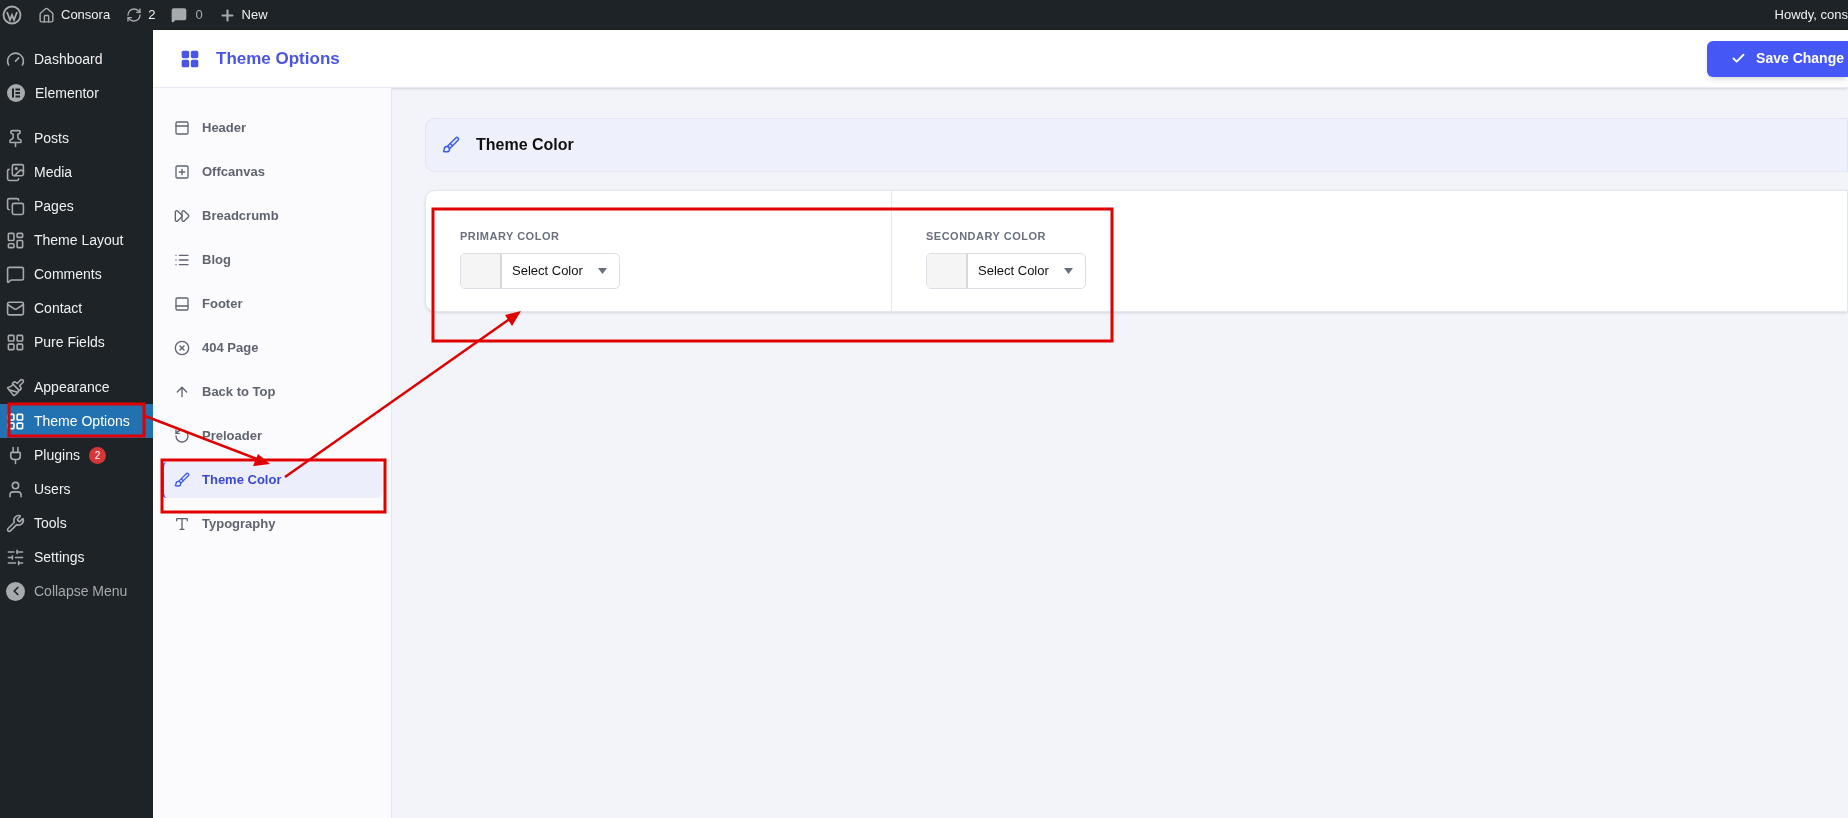  Describe the element at coordinates (15, 523) in the screenshot. I see `wrench-icon` at that location.